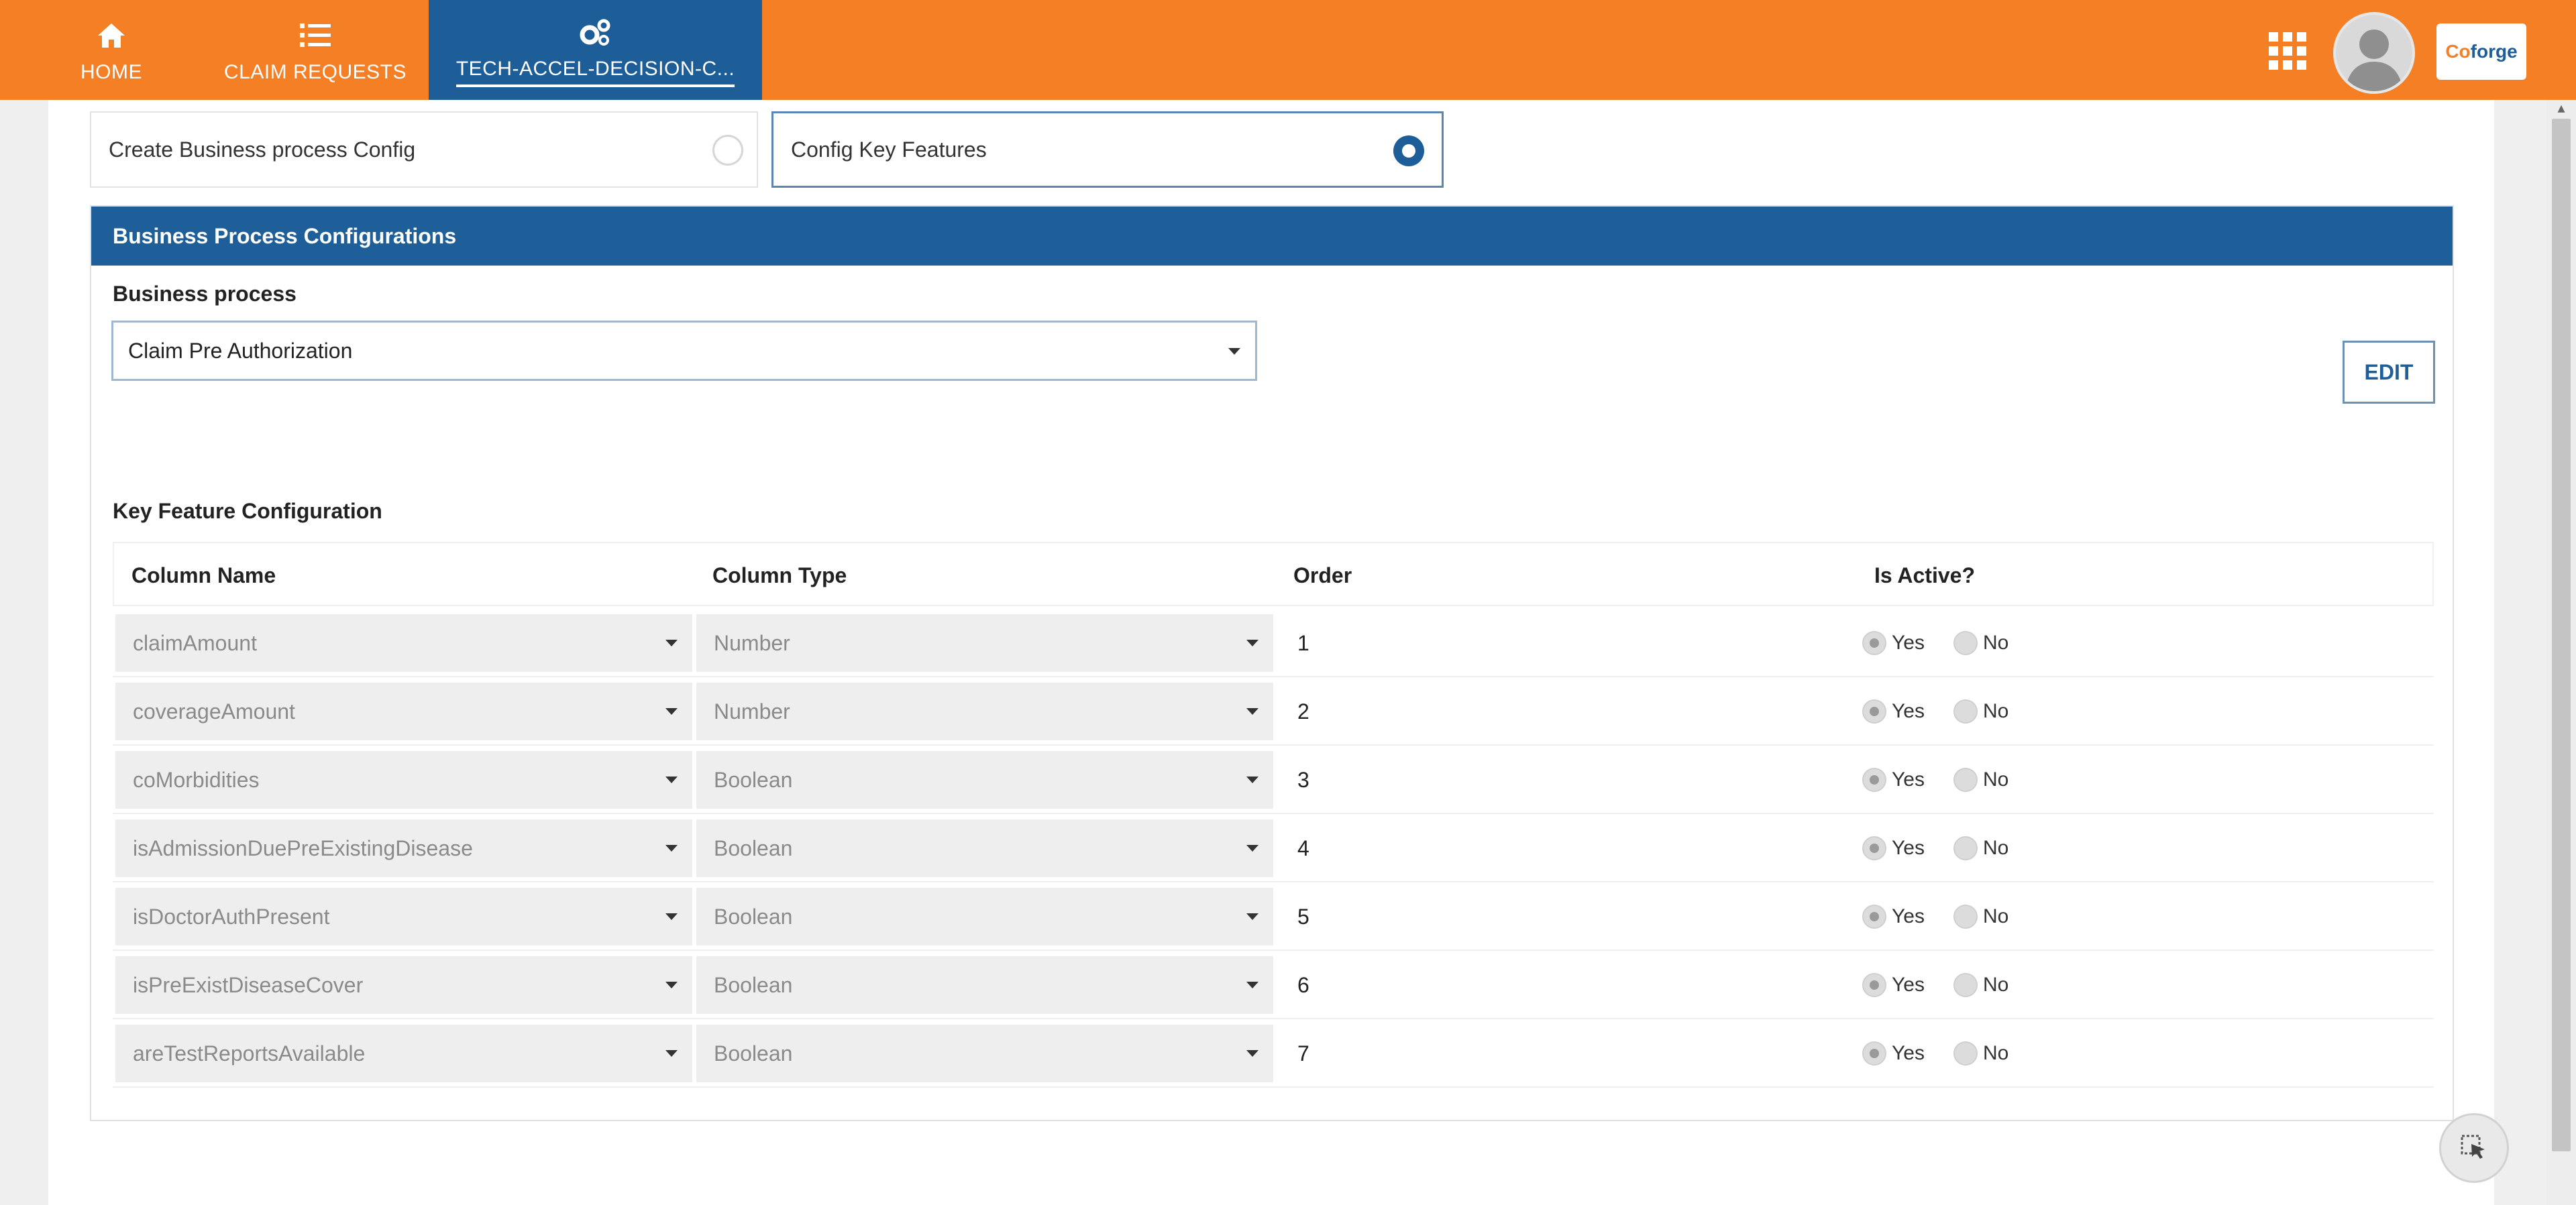 This screenshot has width=2576, height=1205. Describe the element at coordinates (2494, 51) in the screenshot. I see `brand-suffix: forge` at that location.